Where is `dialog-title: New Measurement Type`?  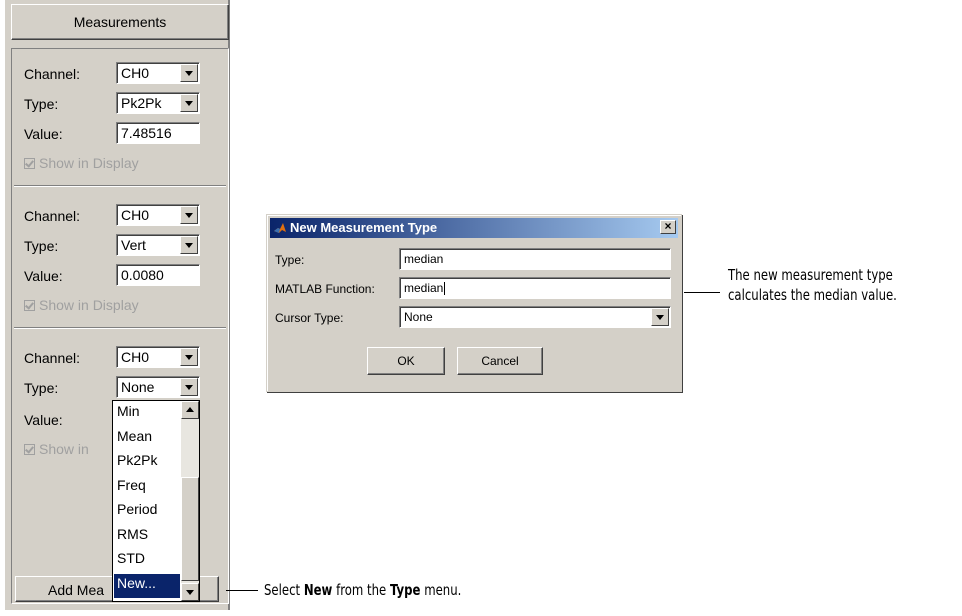 dialog-title: New Measurement Type is located at coordinates (364, 227).